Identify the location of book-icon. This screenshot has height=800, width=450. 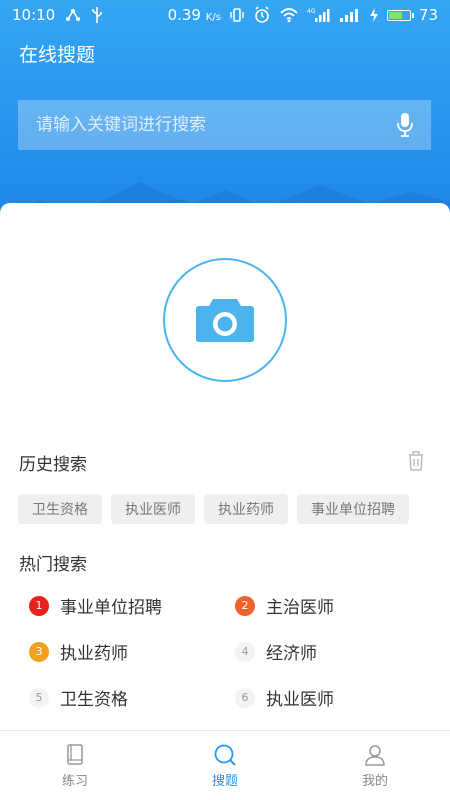
(75, 755).